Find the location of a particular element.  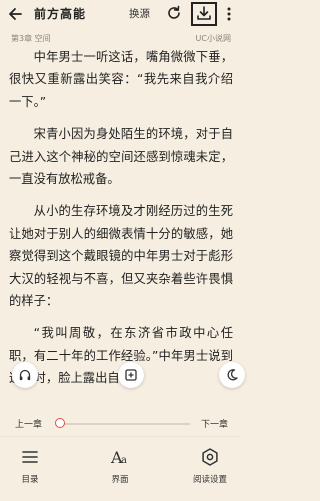

add-bookmark-button is located at coordinates (131, 375).